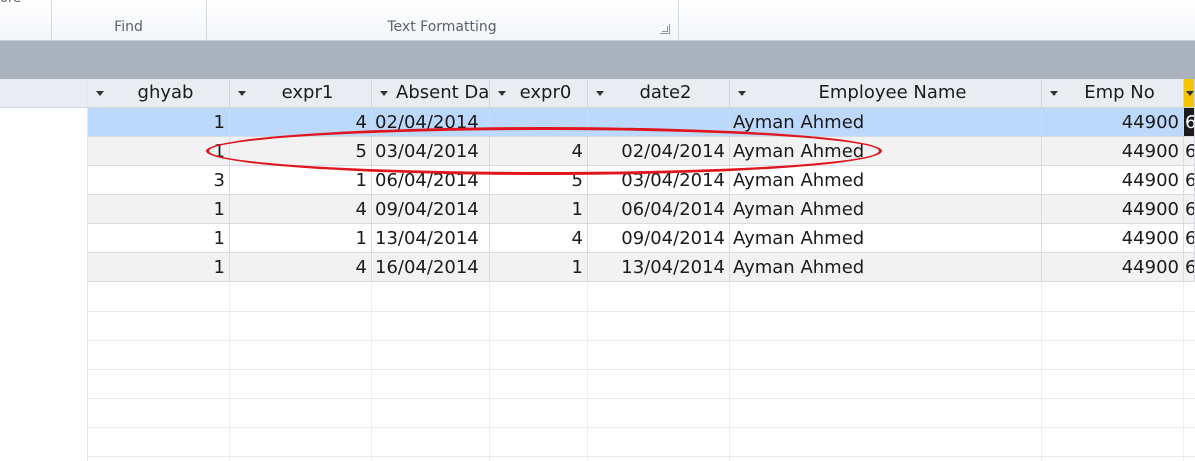  I want to click on ribbon-group-text-formatting: Text Formatting, so click(442, 20).